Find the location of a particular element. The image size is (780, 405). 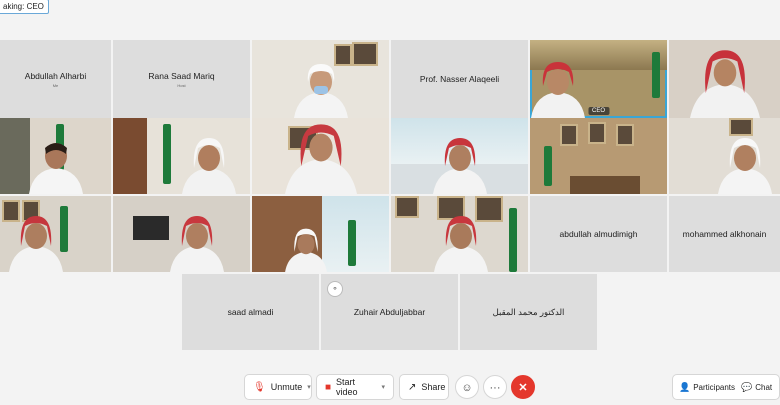

more-options-button: ··· is located at coordinates (495, 387).